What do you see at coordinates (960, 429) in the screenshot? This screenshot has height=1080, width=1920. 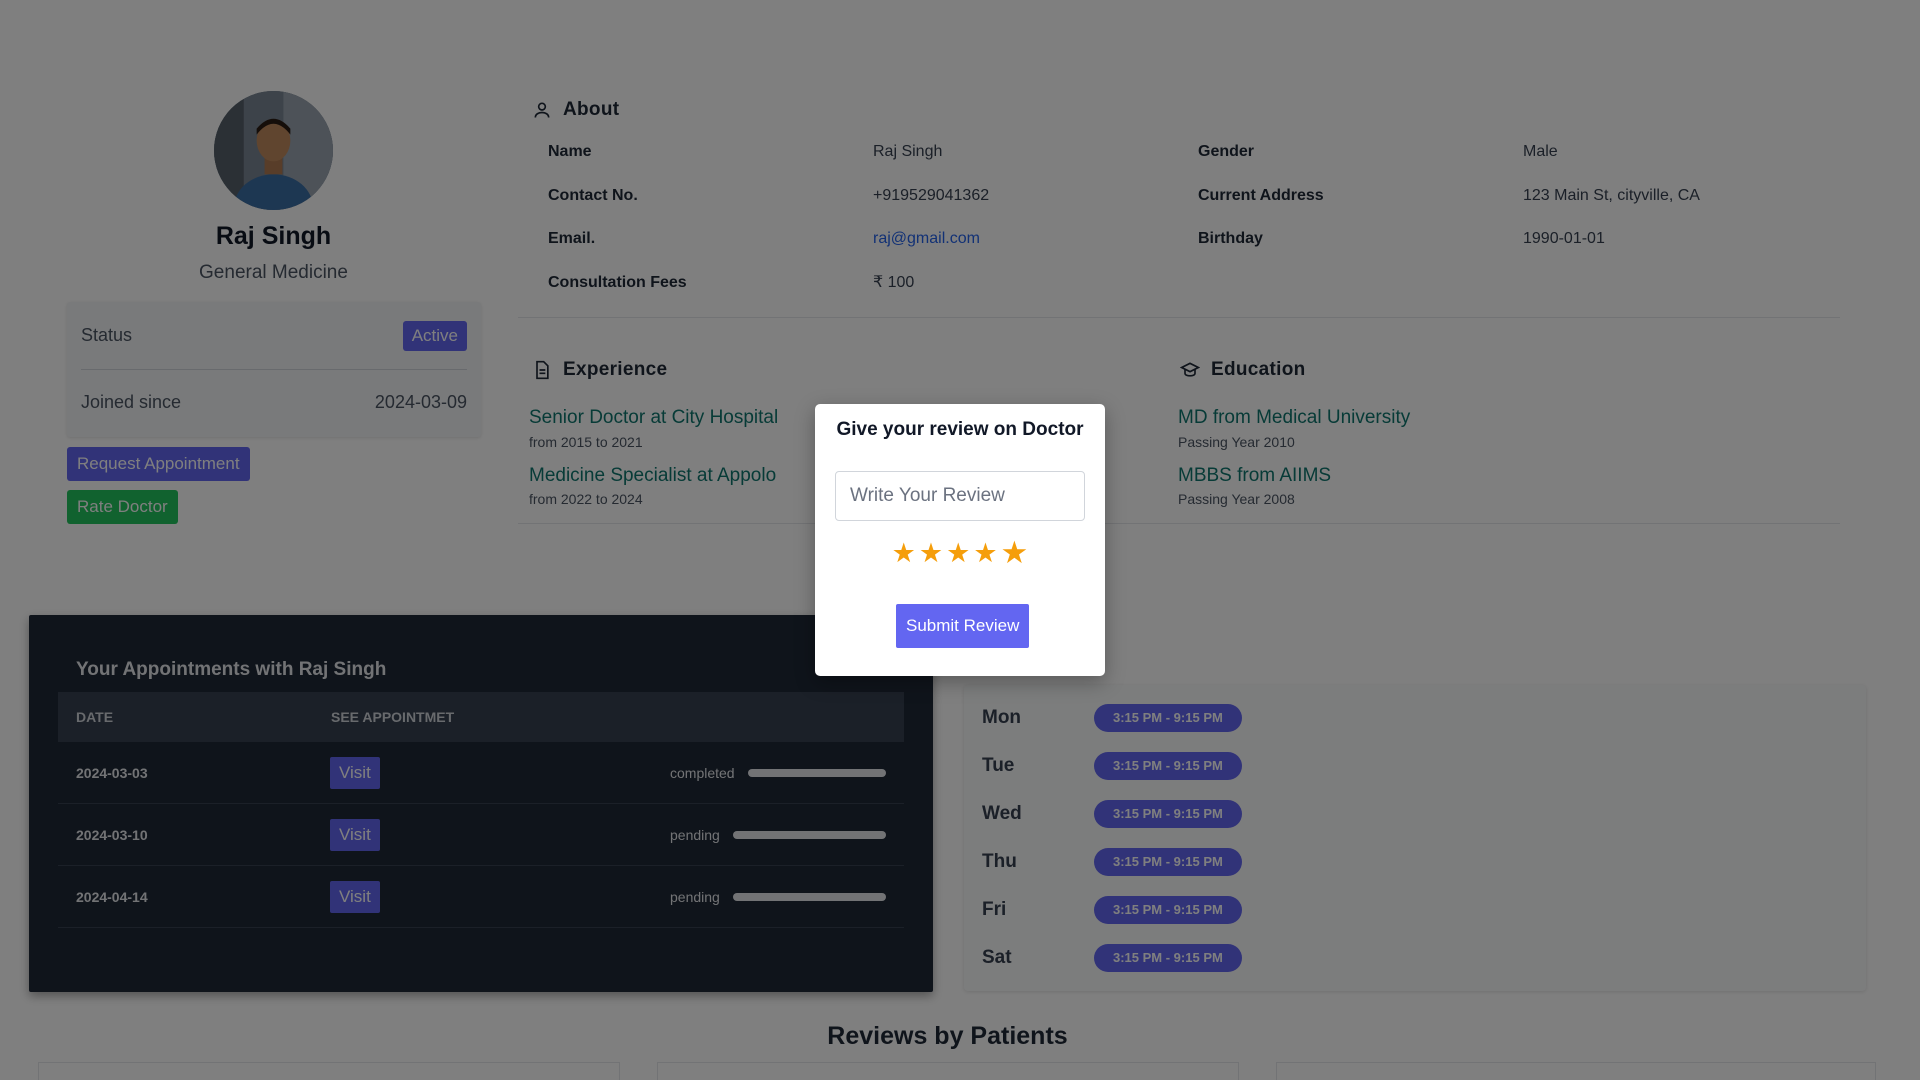 I see `modal-title: Give your review on Doctor` at bounding box center [960, 429].